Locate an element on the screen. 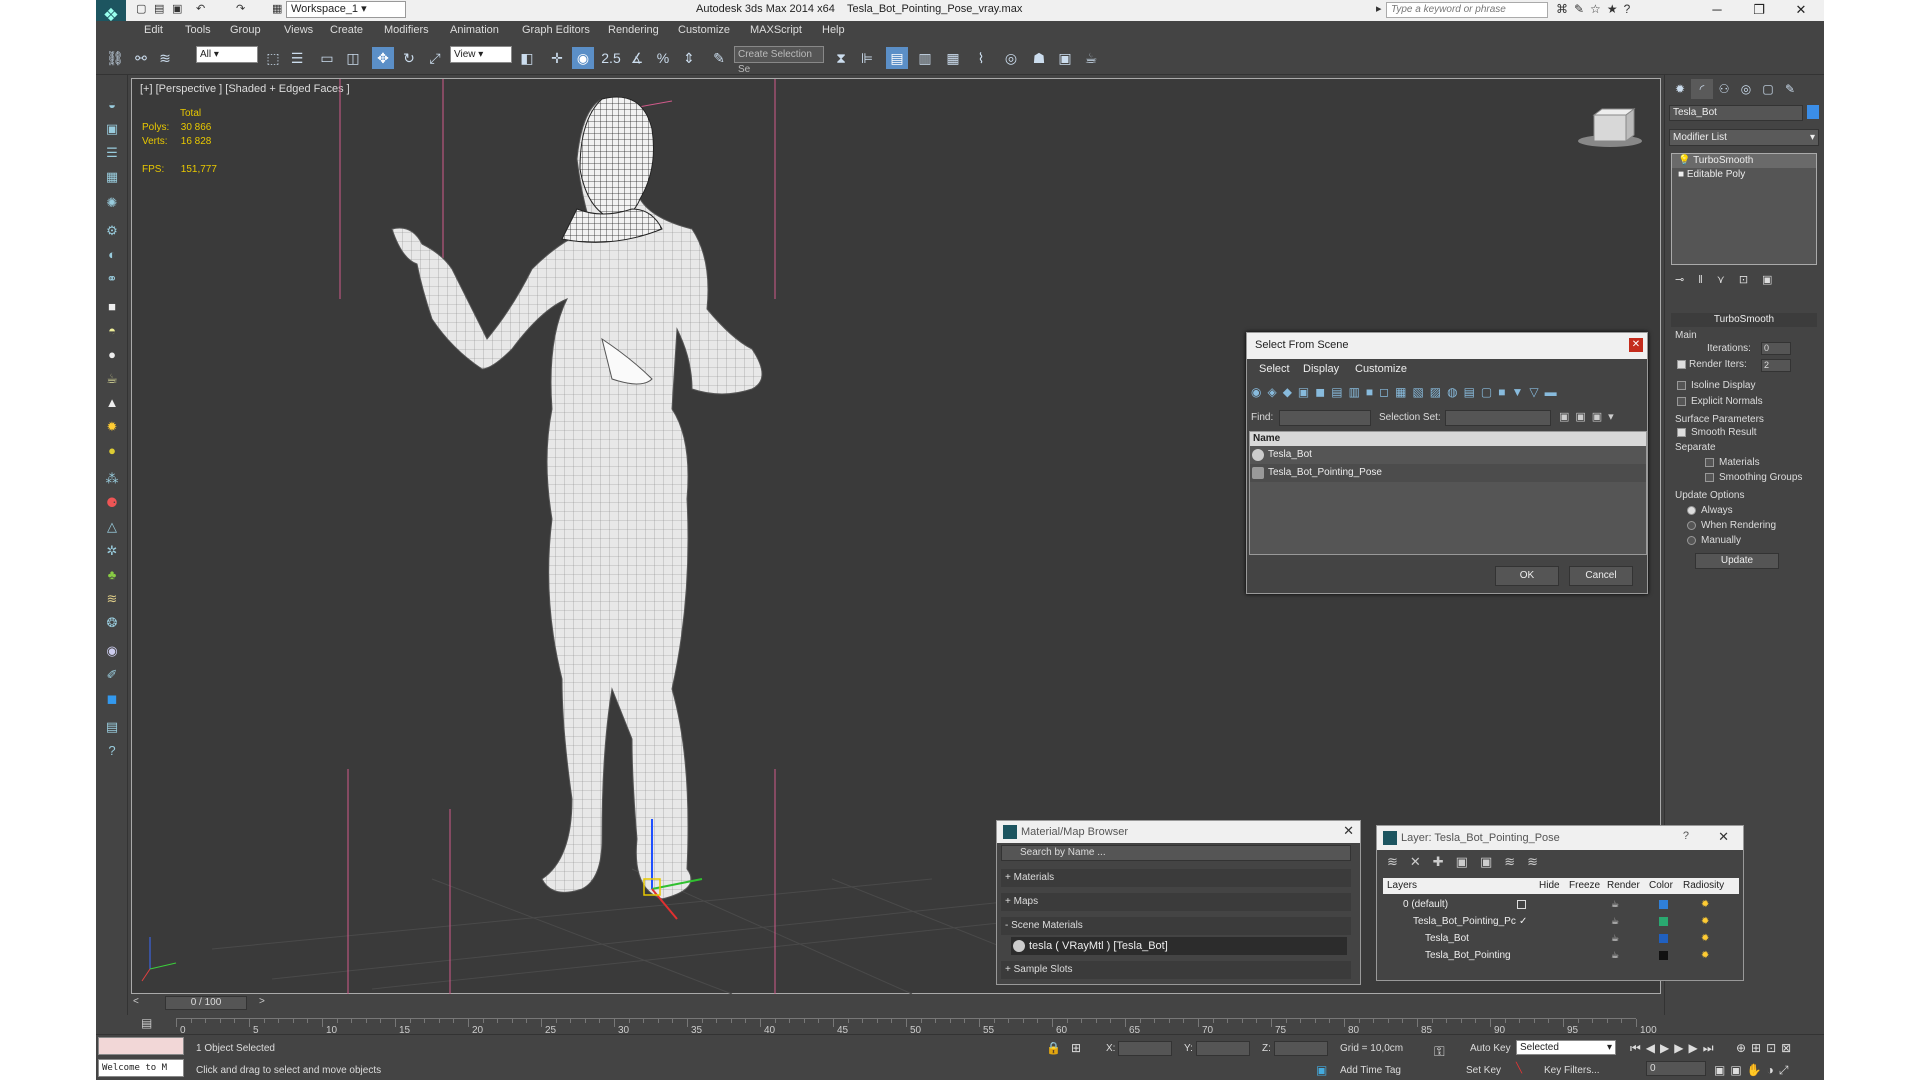  edit-icon: ✐ is located at coordinates (112, 675).